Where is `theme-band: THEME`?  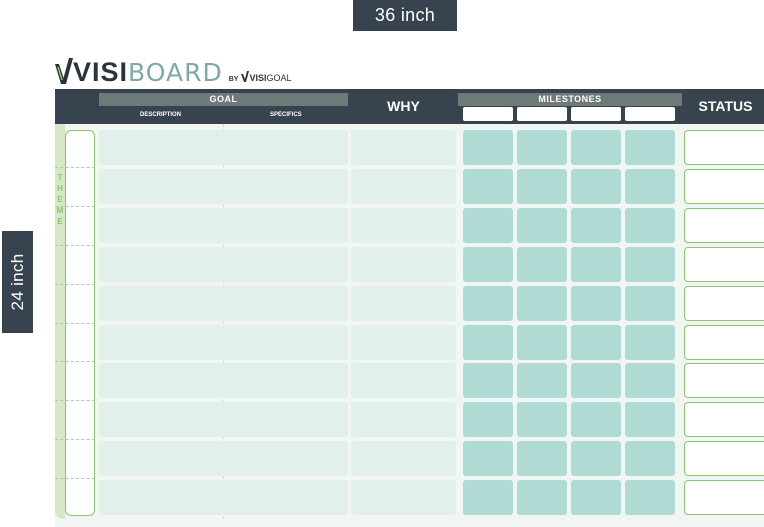 theme-band: THEME is located at coordinates (60, 321).